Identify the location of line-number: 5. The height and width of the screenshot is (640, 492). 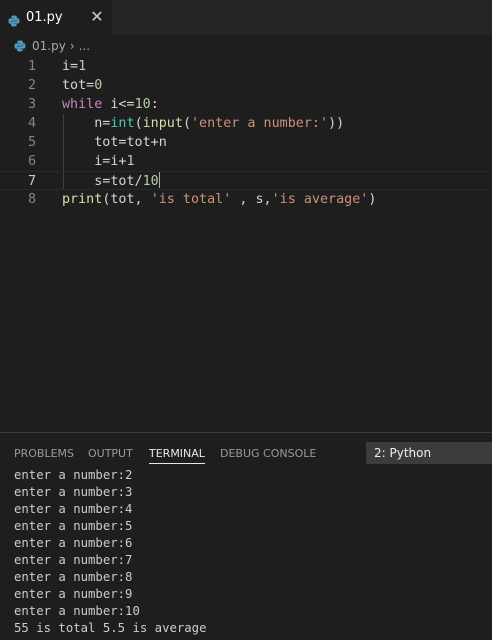
(31, 142).